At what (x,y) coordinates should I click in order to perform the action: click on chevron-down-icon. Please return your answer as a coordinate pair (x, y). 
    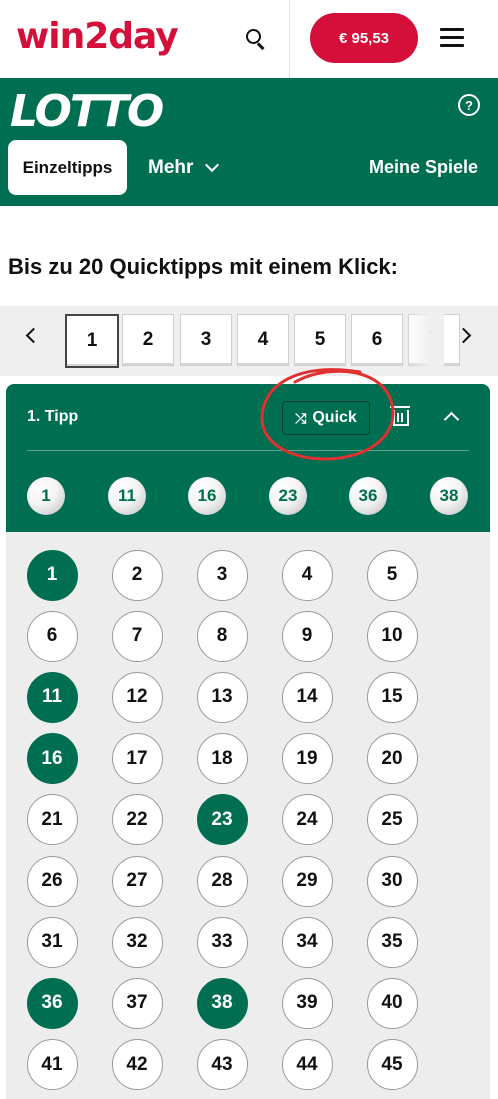
    Looking at the image, I should click on (212, 164).